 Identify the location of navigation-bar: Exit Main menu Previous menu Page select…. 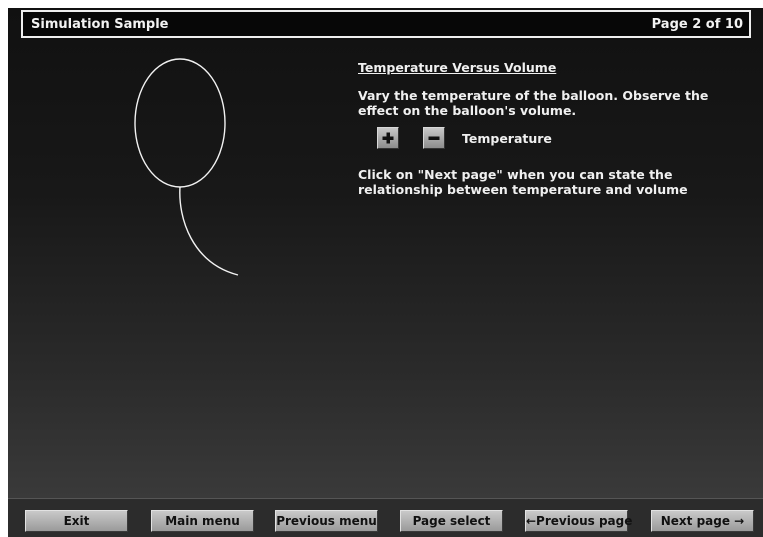
(385, 517).